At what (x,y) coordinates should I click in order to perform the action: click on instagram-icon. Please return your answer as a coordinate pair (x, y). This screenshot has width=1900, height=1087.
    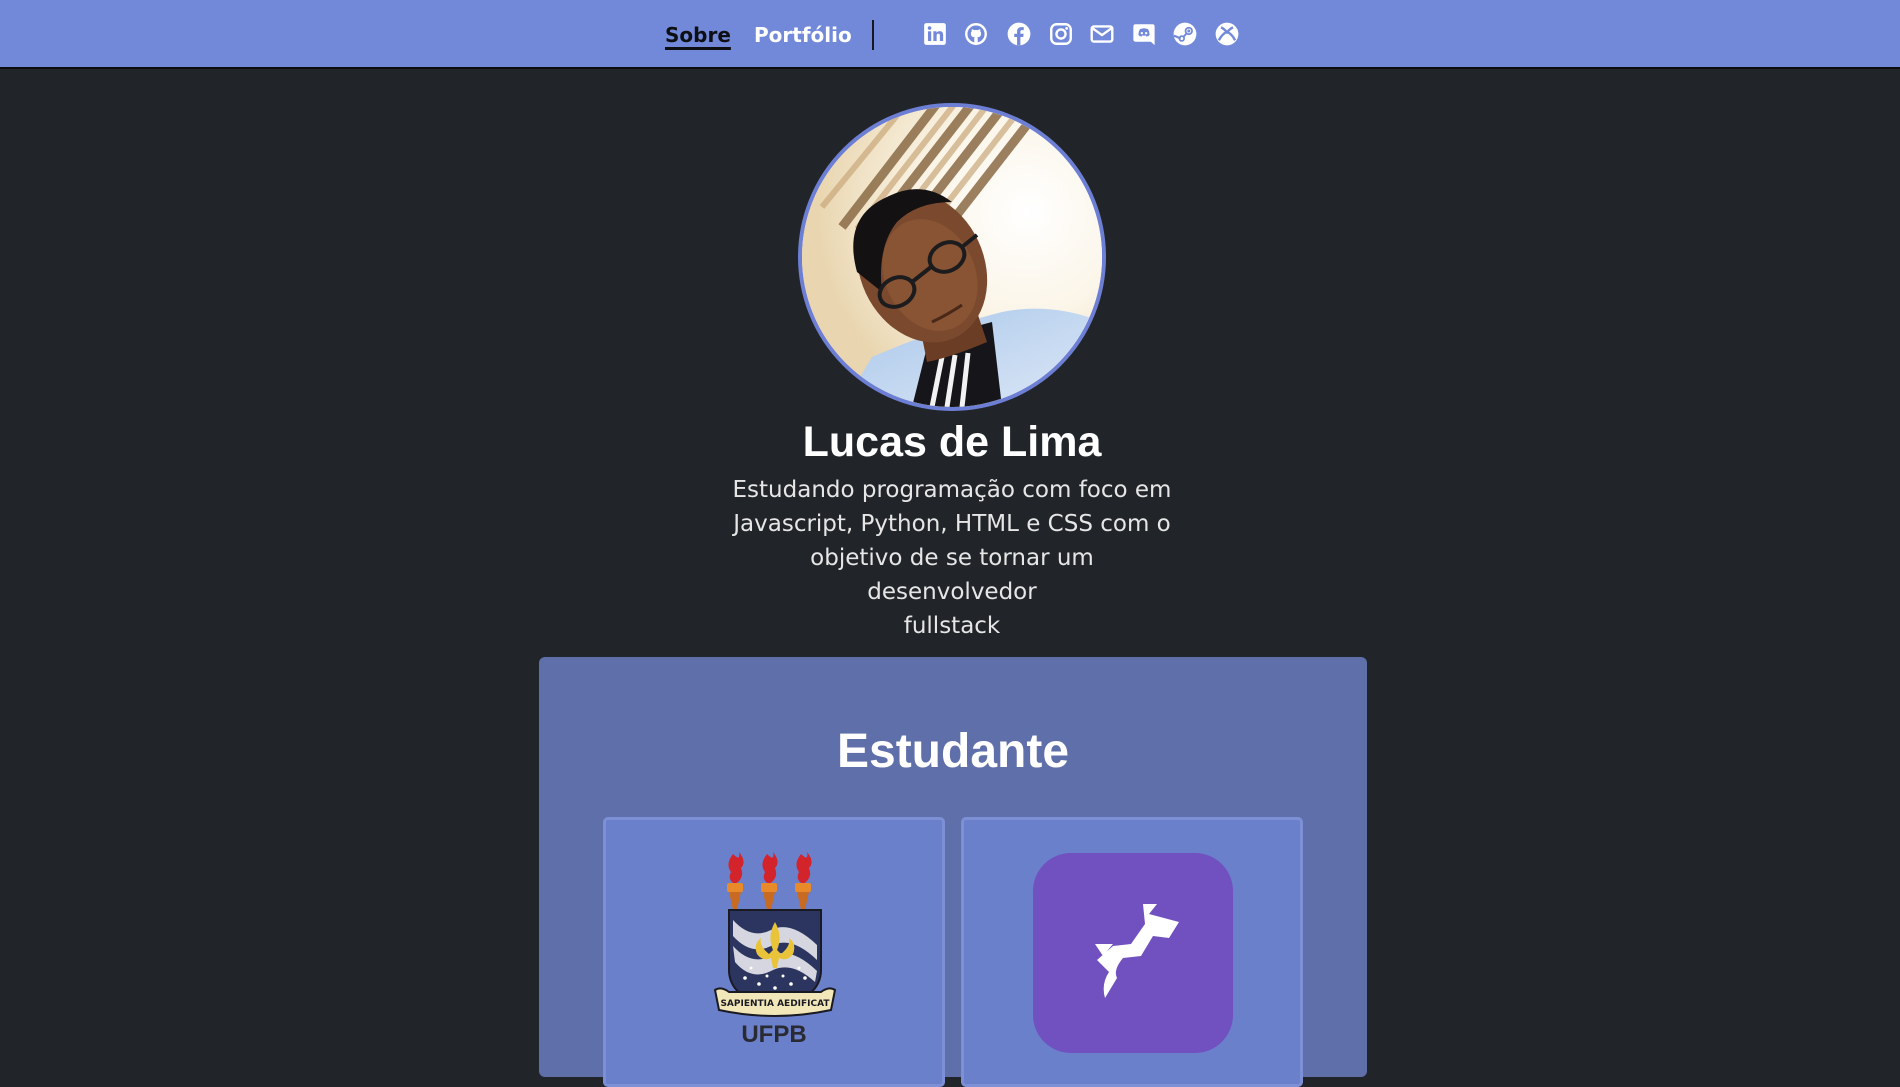
    Looking at the image, I should click on (1061, 34).